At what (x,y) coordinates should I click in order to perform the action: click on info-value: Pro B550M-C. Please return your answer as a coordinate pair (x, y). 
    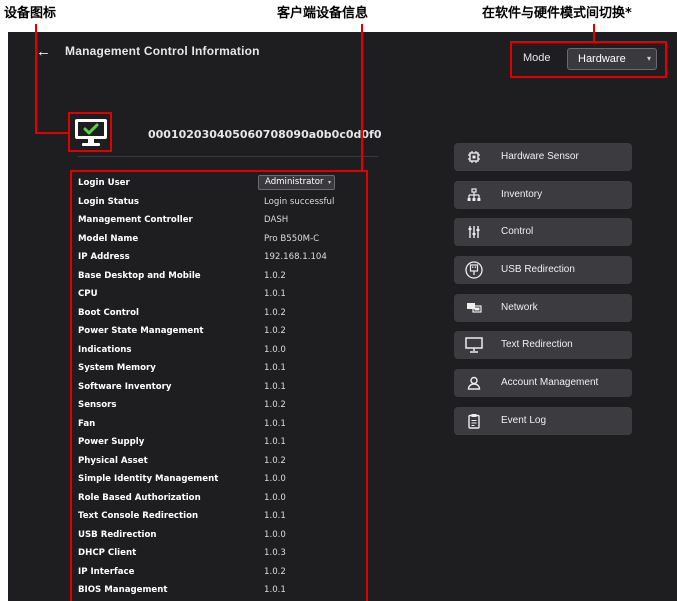
    Looking at the image, I should click on (292, 238).